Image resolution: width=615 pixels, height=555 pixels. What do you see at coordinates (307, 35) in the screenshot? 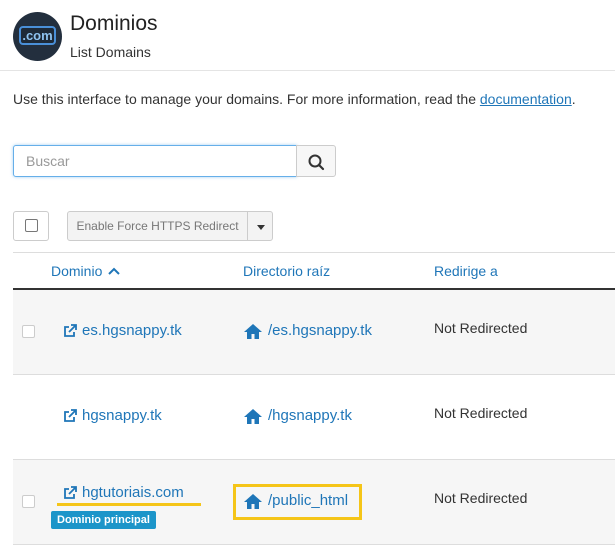
I see `page-header: .com Dominios List Domains` at bounding box center [307, 35].